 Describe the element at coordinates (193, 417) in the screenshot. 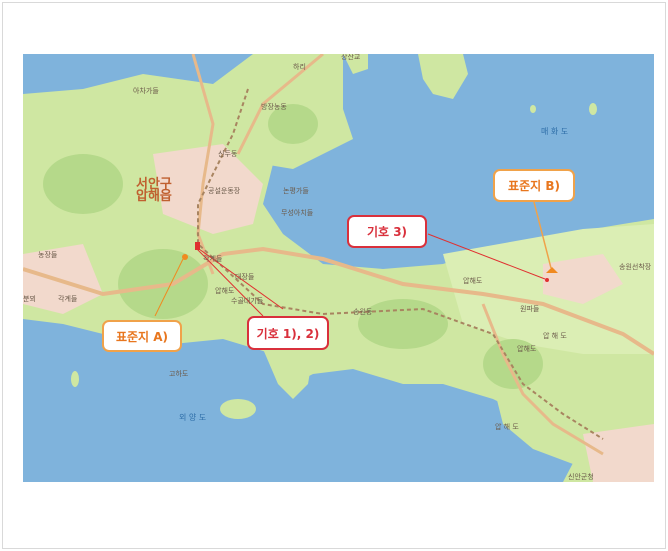

I see `place-label: 외 양 도` at that location.